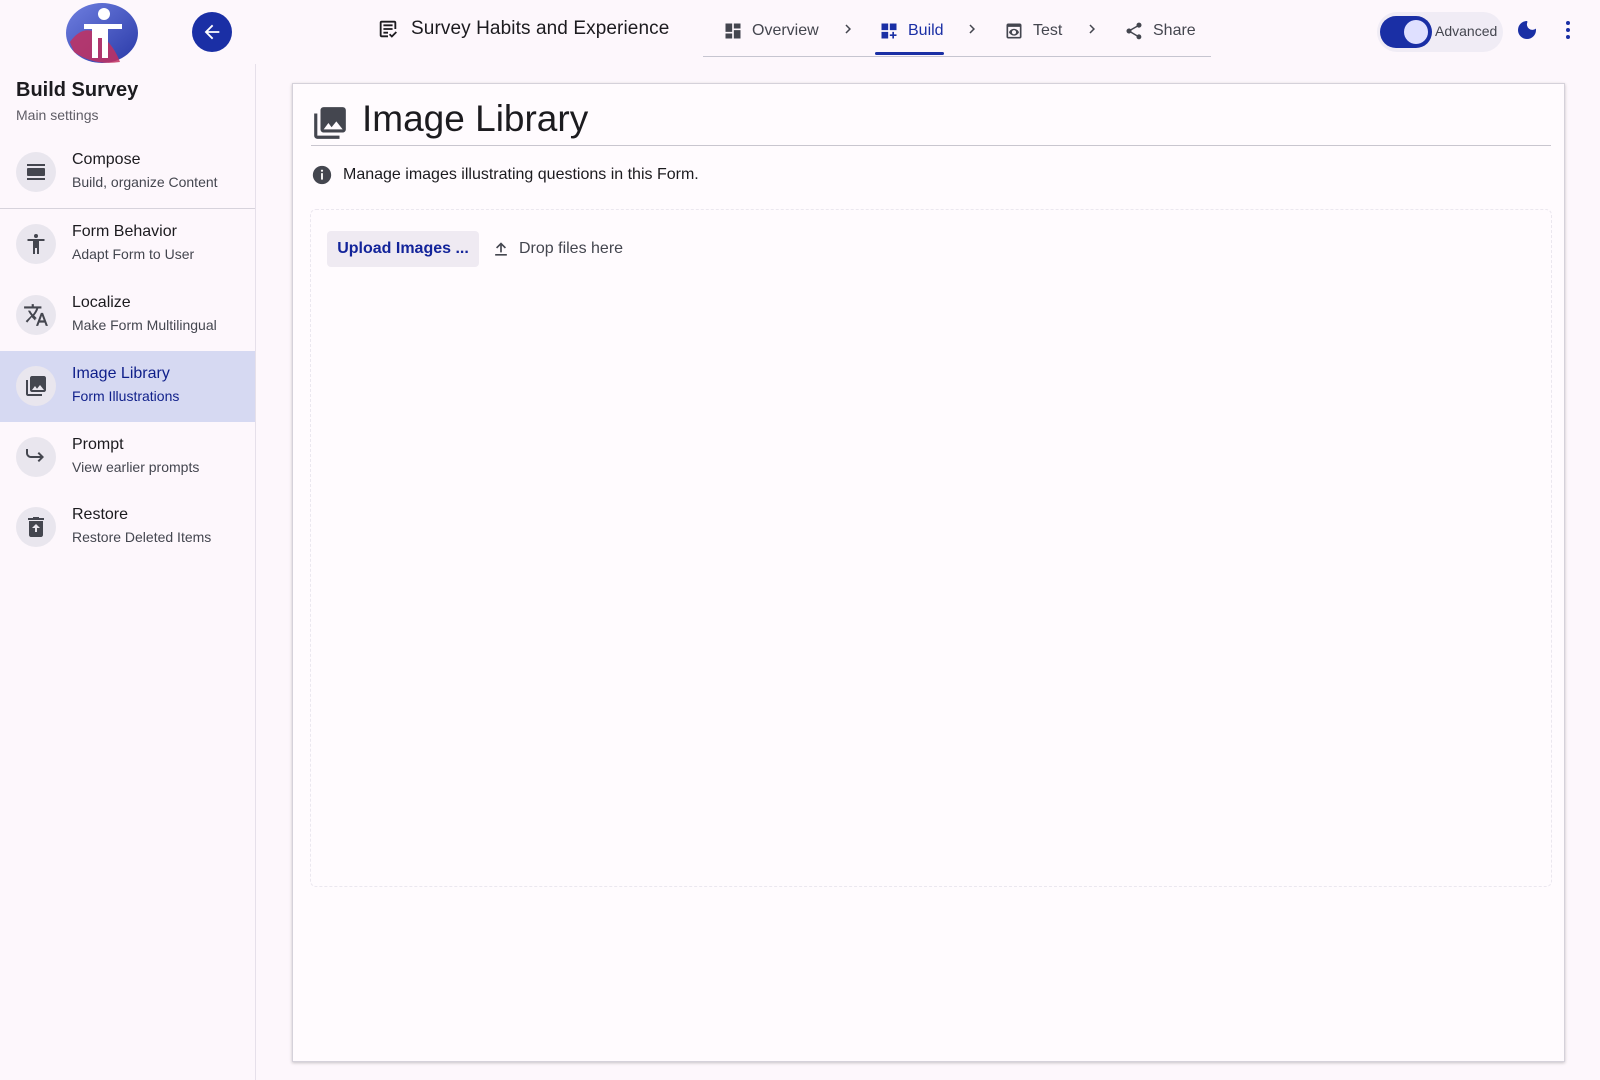  I want to click on more-vert-icon, so click(1568, 30).